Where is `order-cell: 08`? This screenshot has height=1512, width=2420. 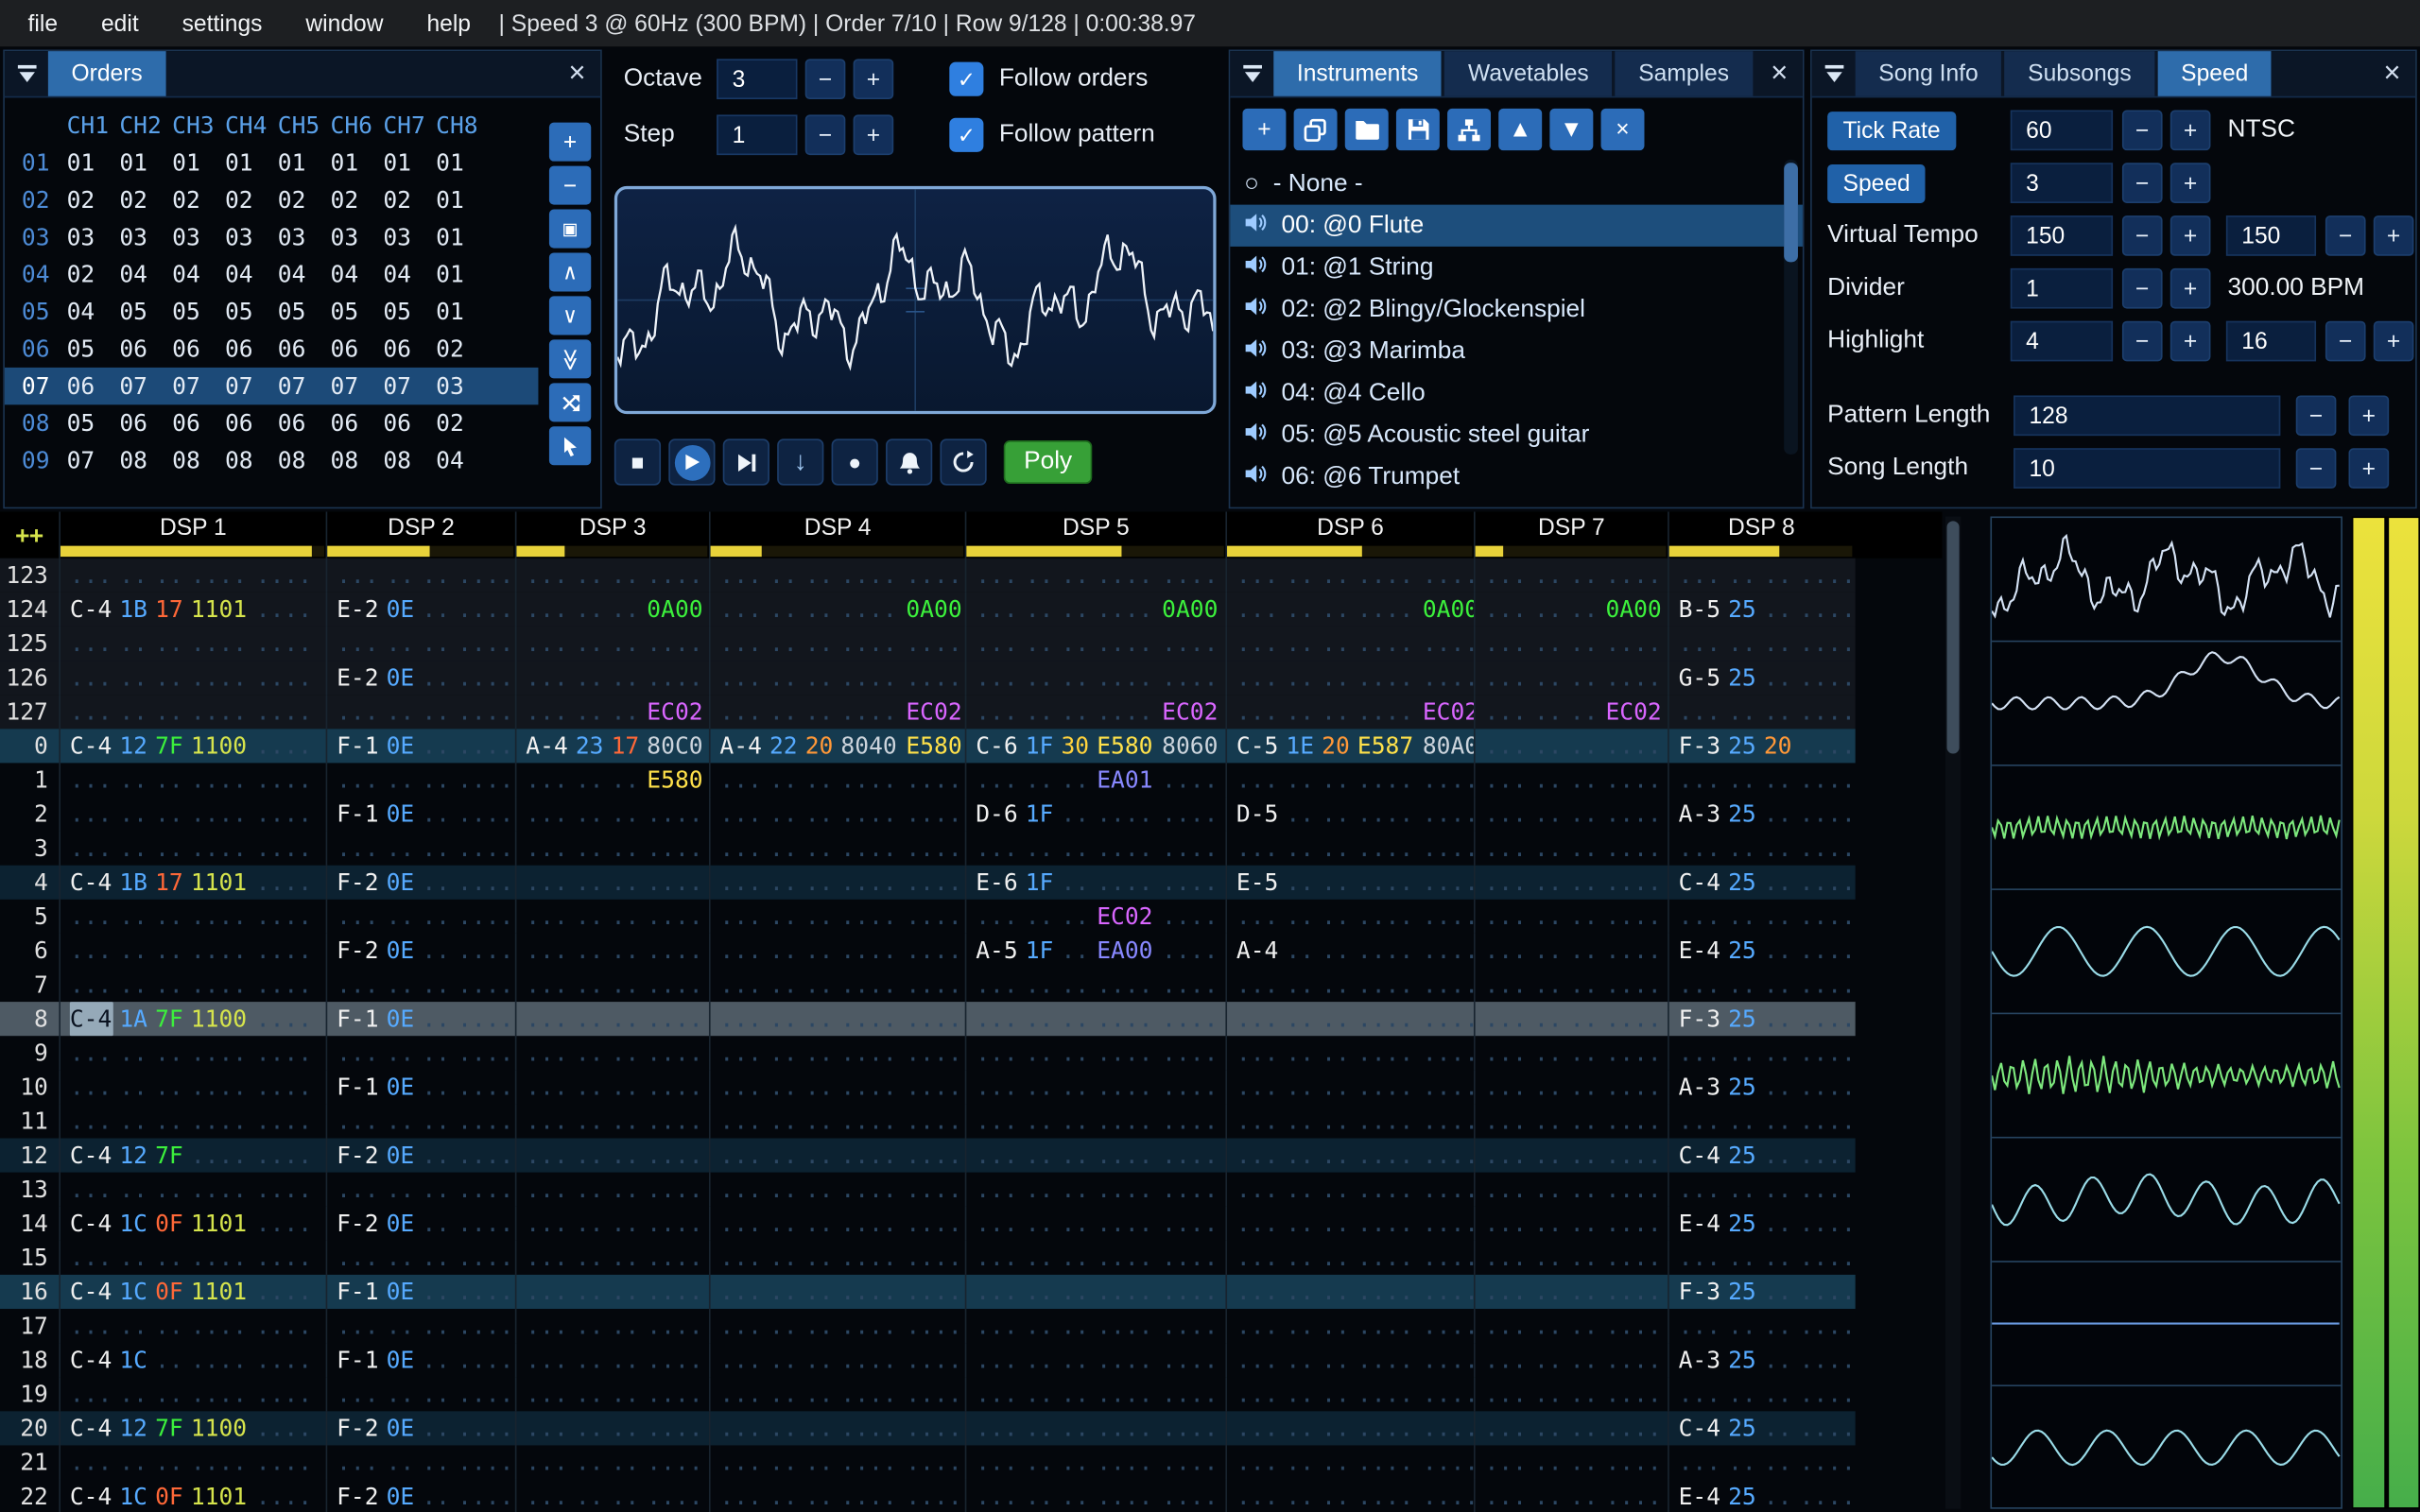 order-cell: 08 is located at coordinates (409, 461).